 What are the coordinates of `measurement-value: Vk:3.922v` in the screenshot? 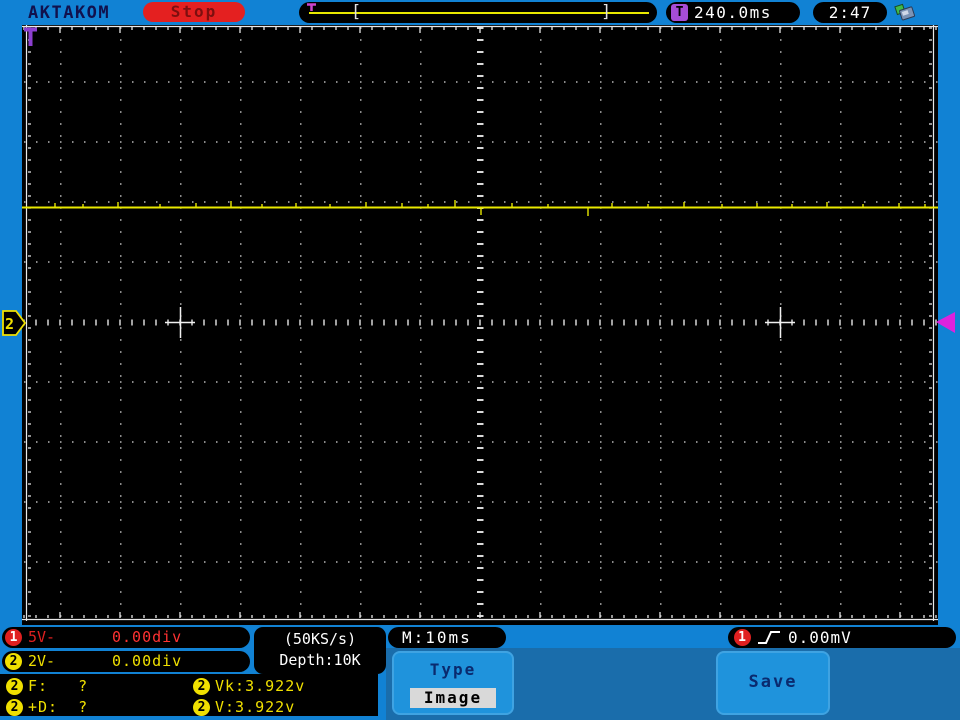 It's located at (260, 686).